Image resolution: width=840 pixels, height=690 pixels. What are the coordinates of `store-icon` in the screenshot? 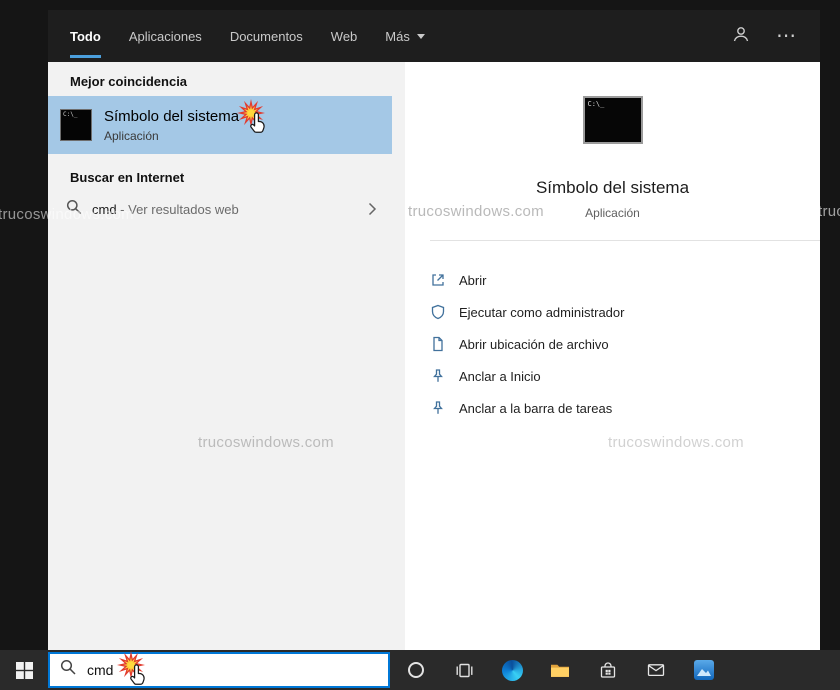 It's located at (608, 669).